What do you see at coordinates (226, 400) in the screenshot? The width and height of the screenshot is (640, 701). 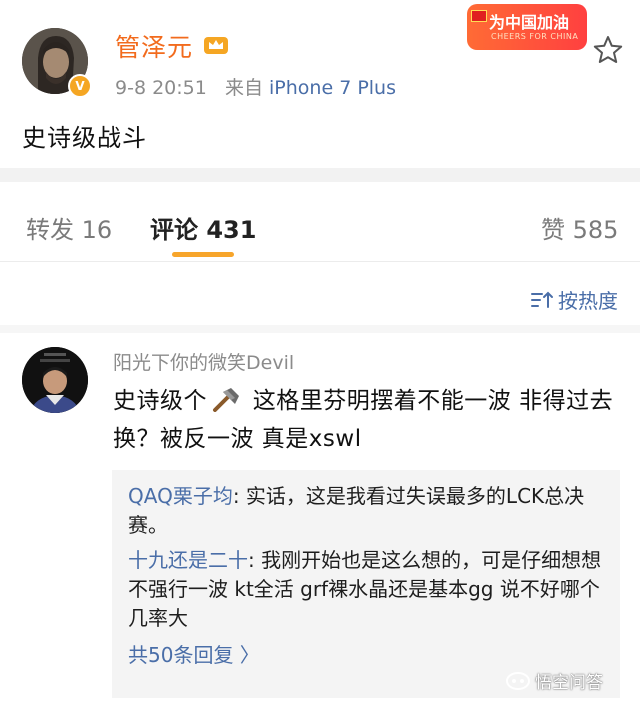 I see `hammer-icon` at bounding box center [226, 400].